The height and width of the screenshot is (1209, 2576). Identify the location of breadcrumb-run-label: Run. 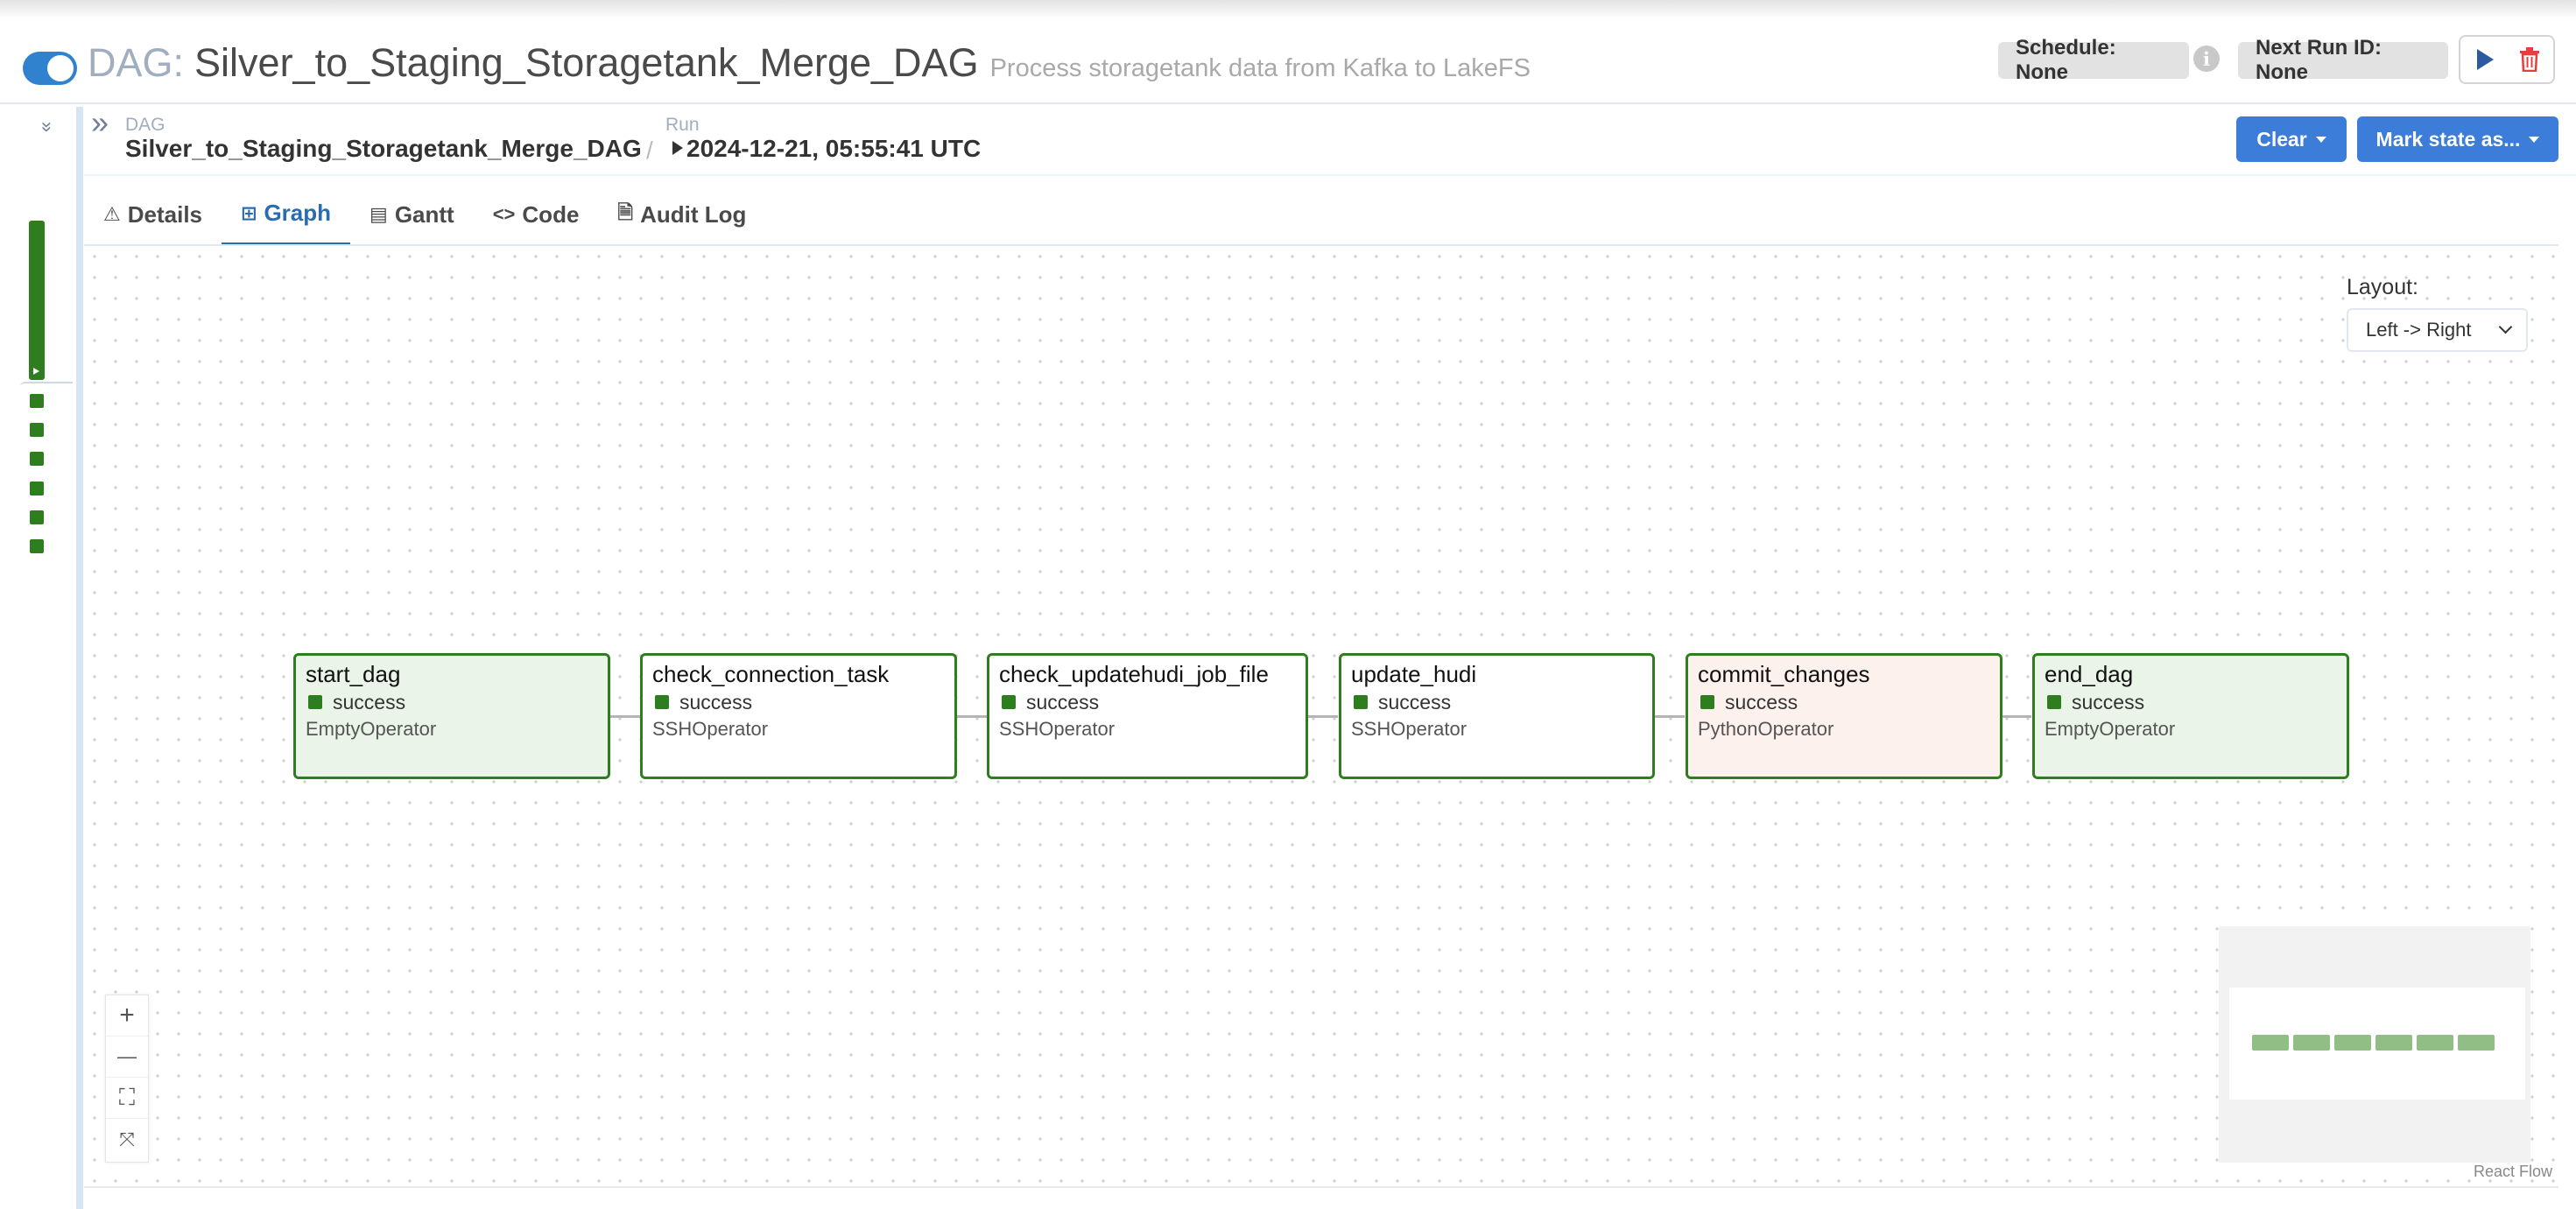
(682, 125).